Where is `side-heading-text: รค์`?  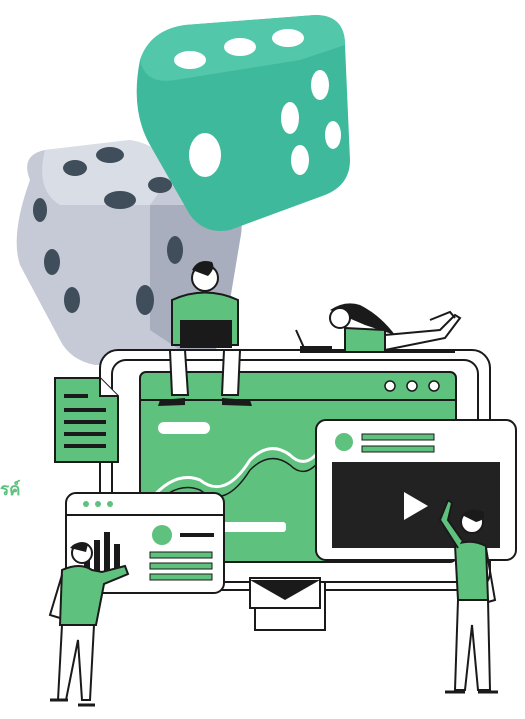 side-heading-text: รค์ is located at coordinates (10, 490).